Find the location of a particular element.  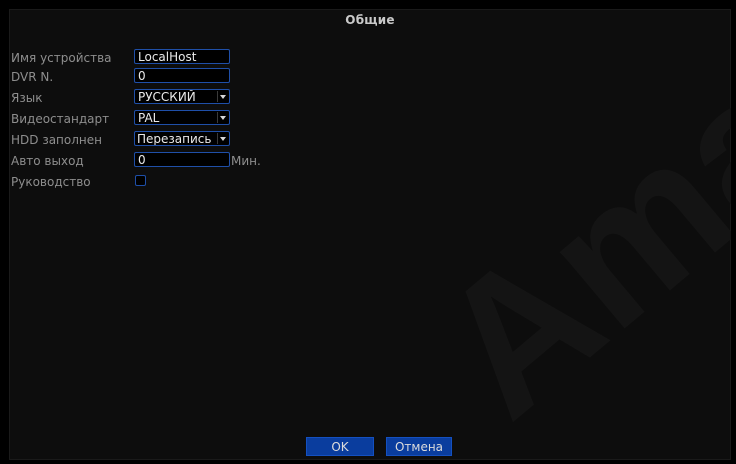

video-standard-select: PAL is located at coordinates (182, 117).